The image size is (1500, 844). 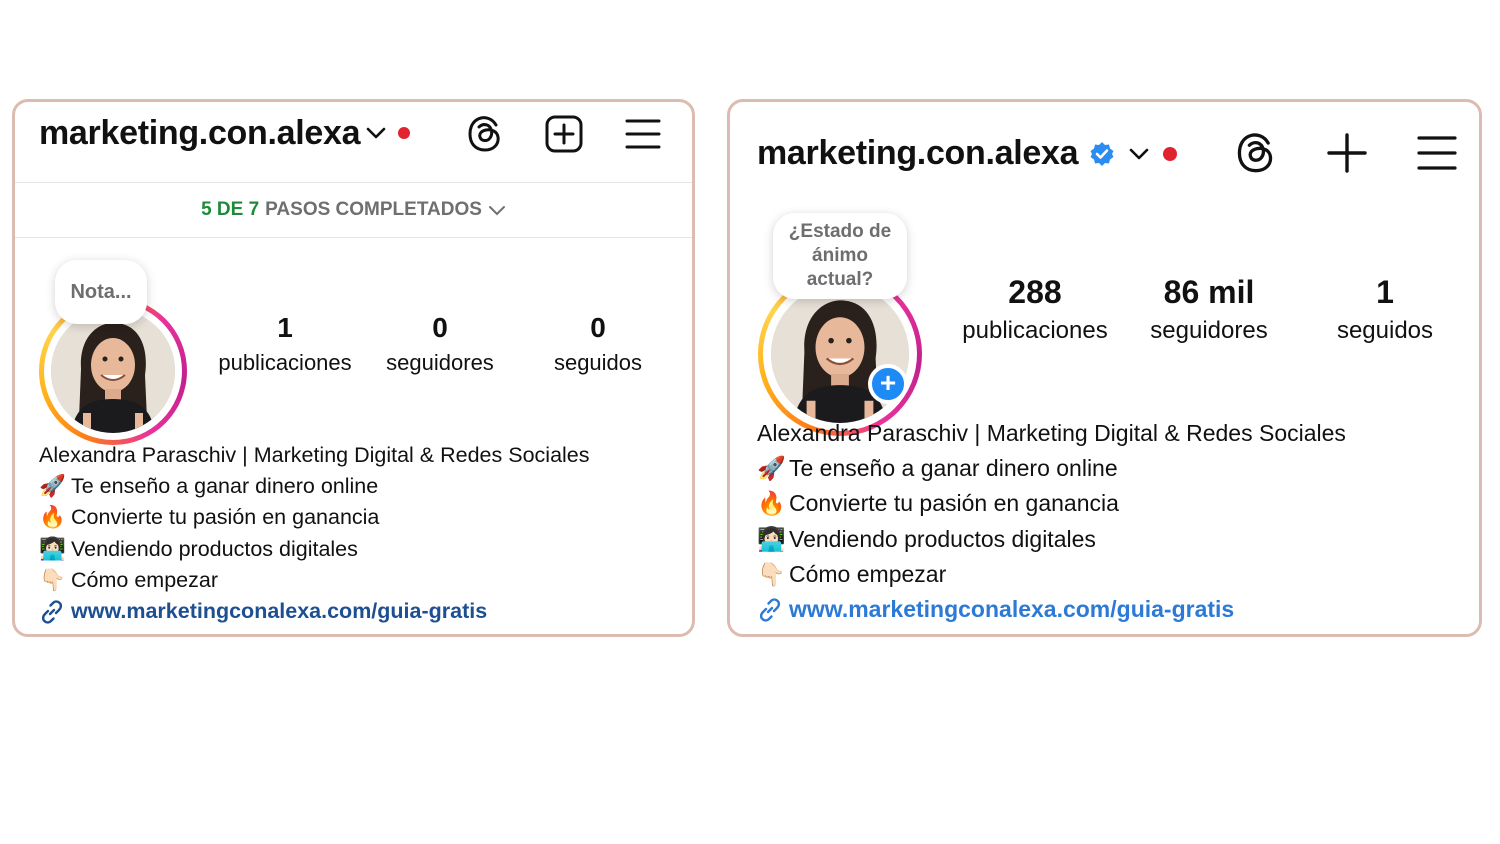 I want to click on profile-photo, so click(x=113, y=371).